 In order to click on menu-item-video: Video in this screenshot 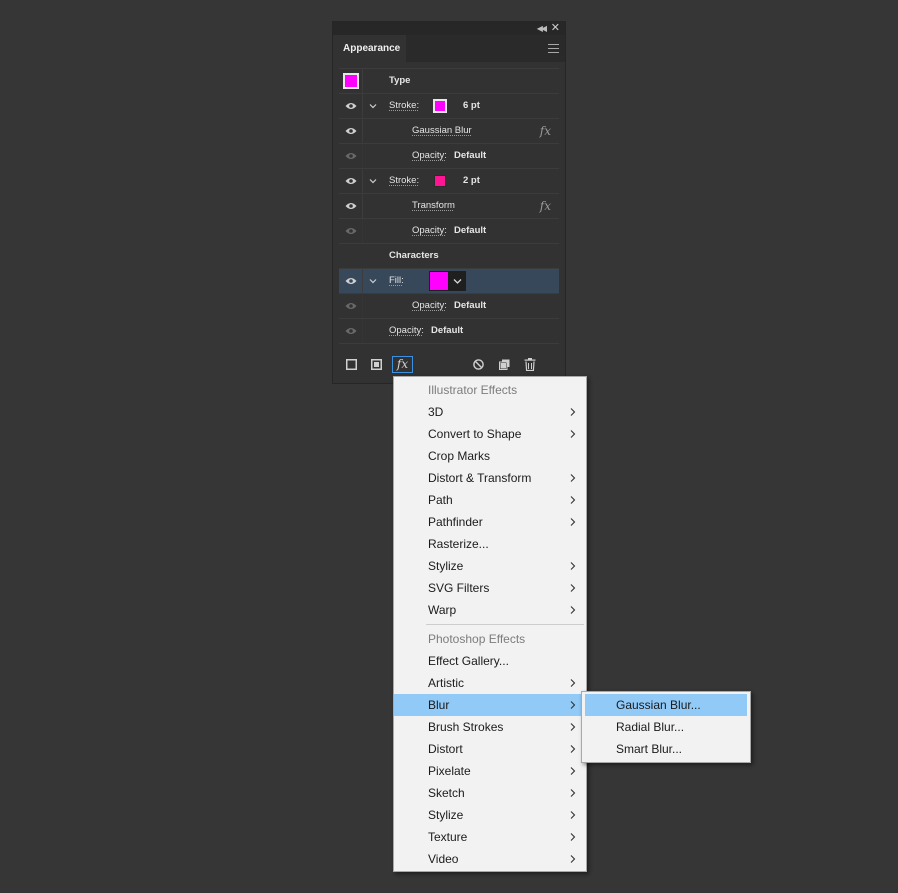, I will do `click(490, 859)`.